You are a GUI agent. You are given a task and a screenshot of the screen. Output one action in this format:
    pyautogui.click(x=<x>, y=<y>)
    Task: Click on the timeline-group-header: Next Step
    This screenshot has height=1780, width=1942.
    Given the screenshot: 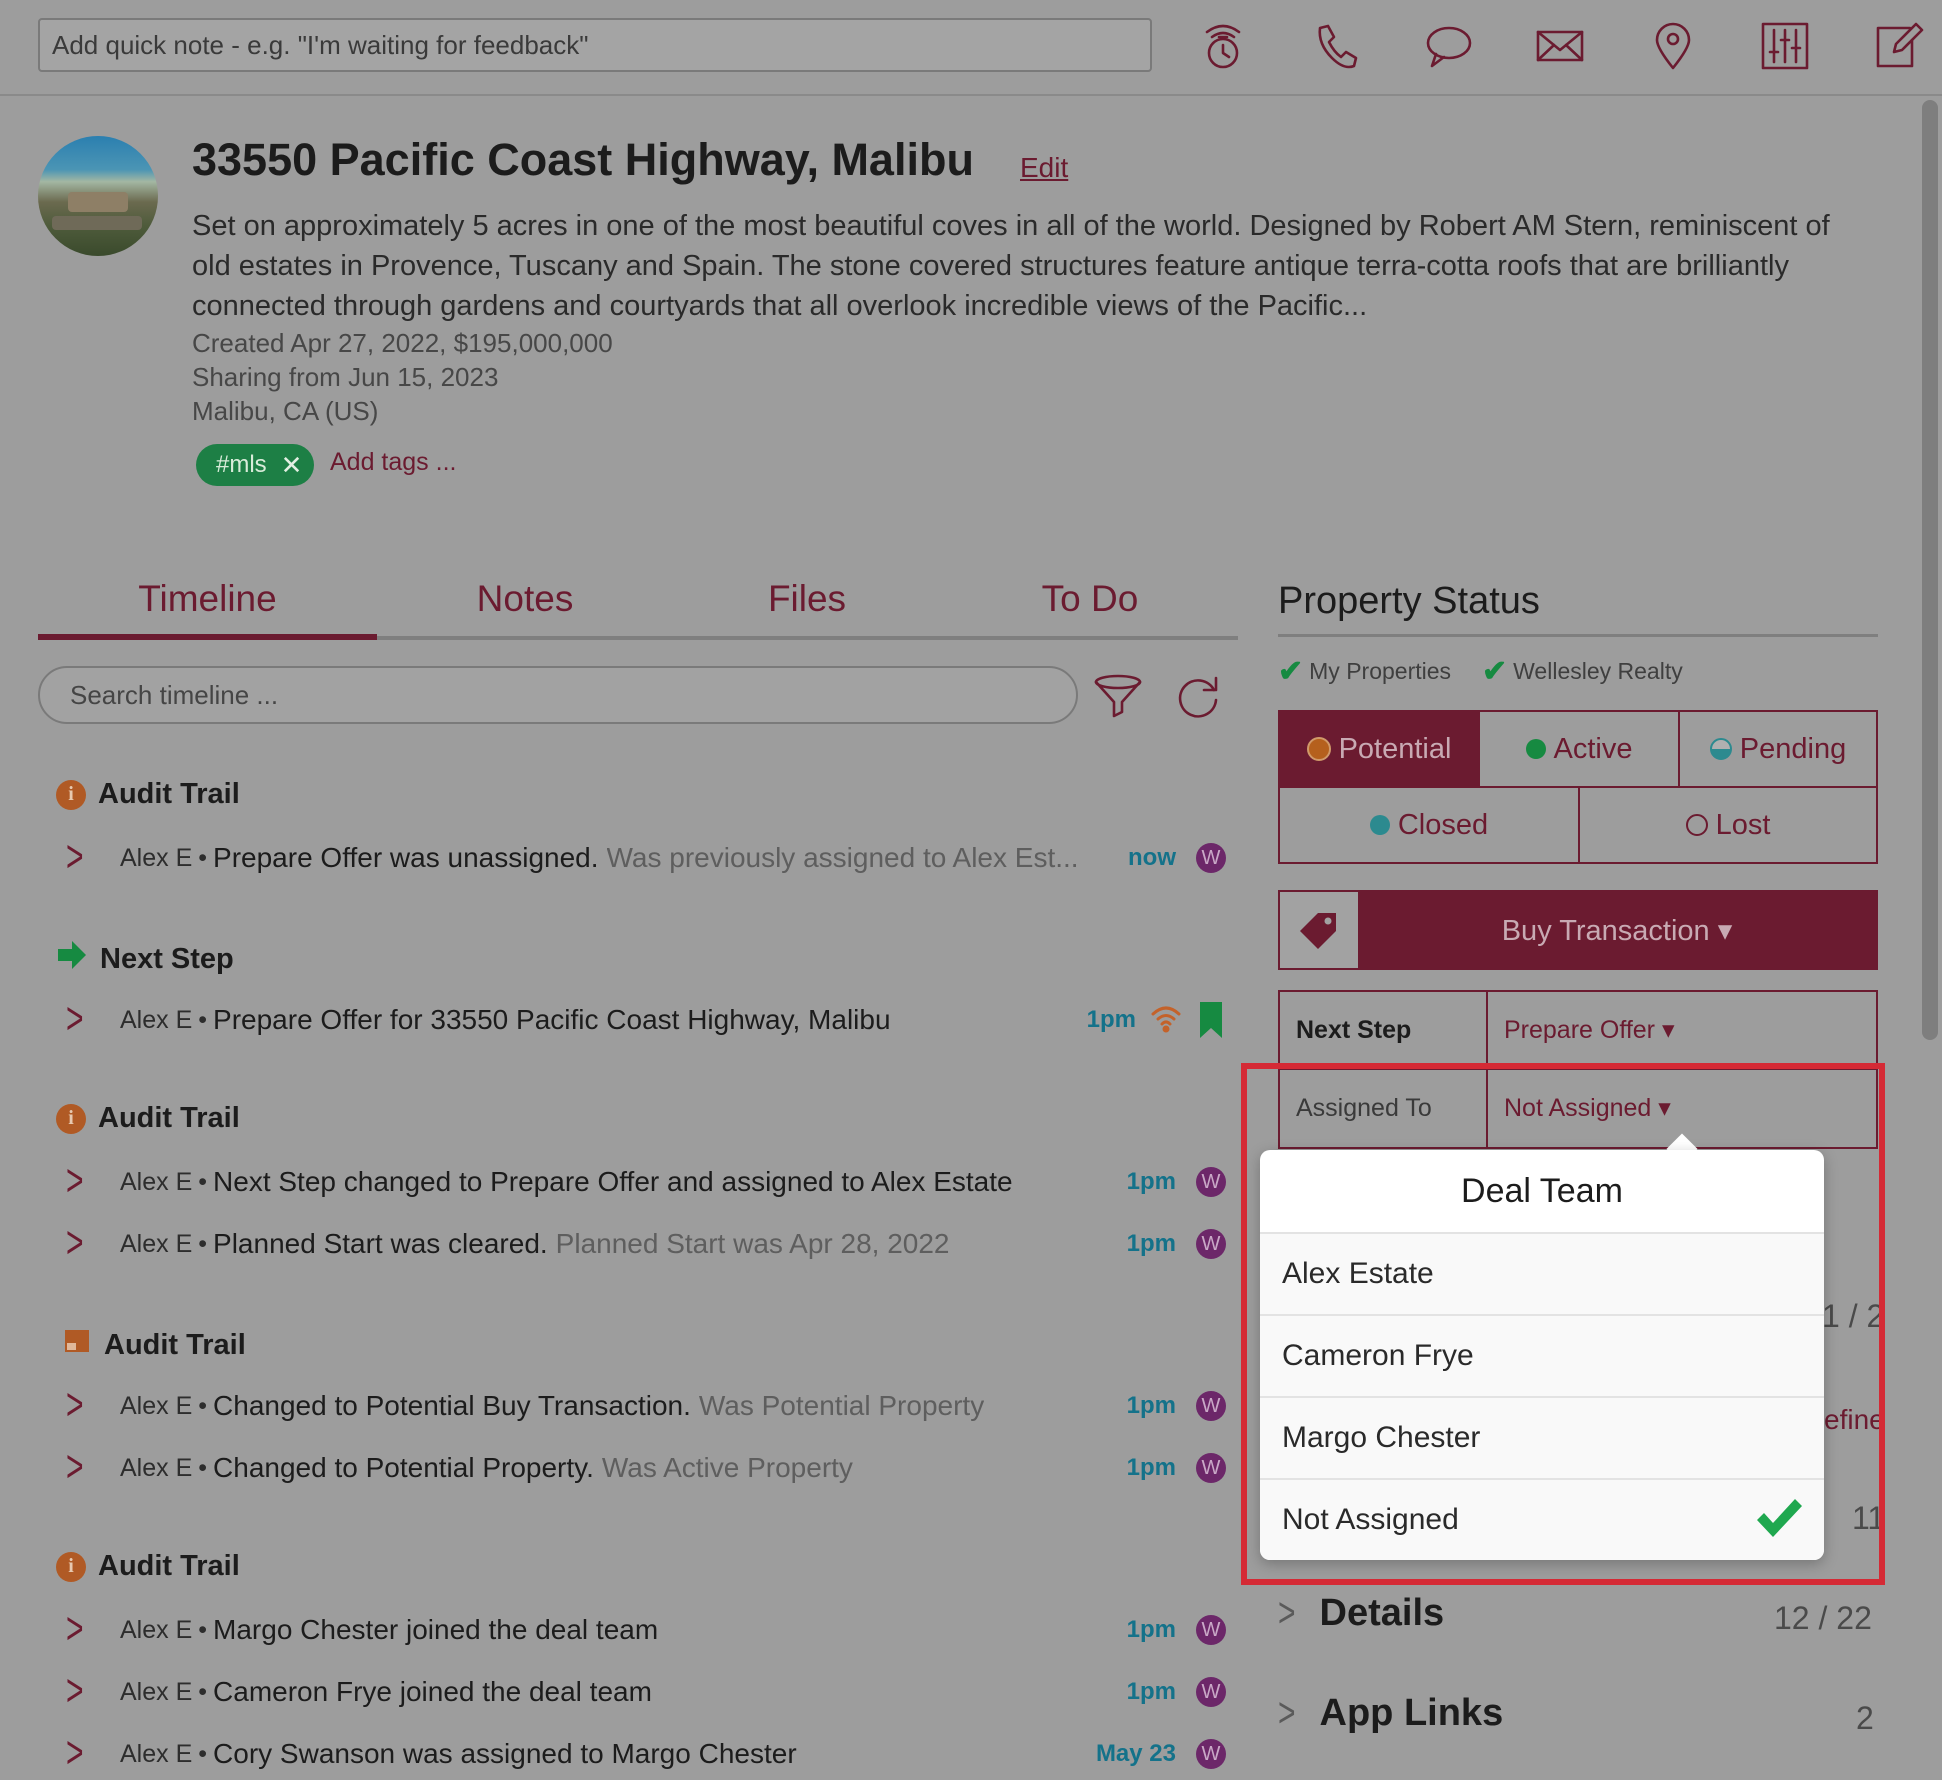 What is the action you would take?
    pyautogui.click(x=145, y=959)
    